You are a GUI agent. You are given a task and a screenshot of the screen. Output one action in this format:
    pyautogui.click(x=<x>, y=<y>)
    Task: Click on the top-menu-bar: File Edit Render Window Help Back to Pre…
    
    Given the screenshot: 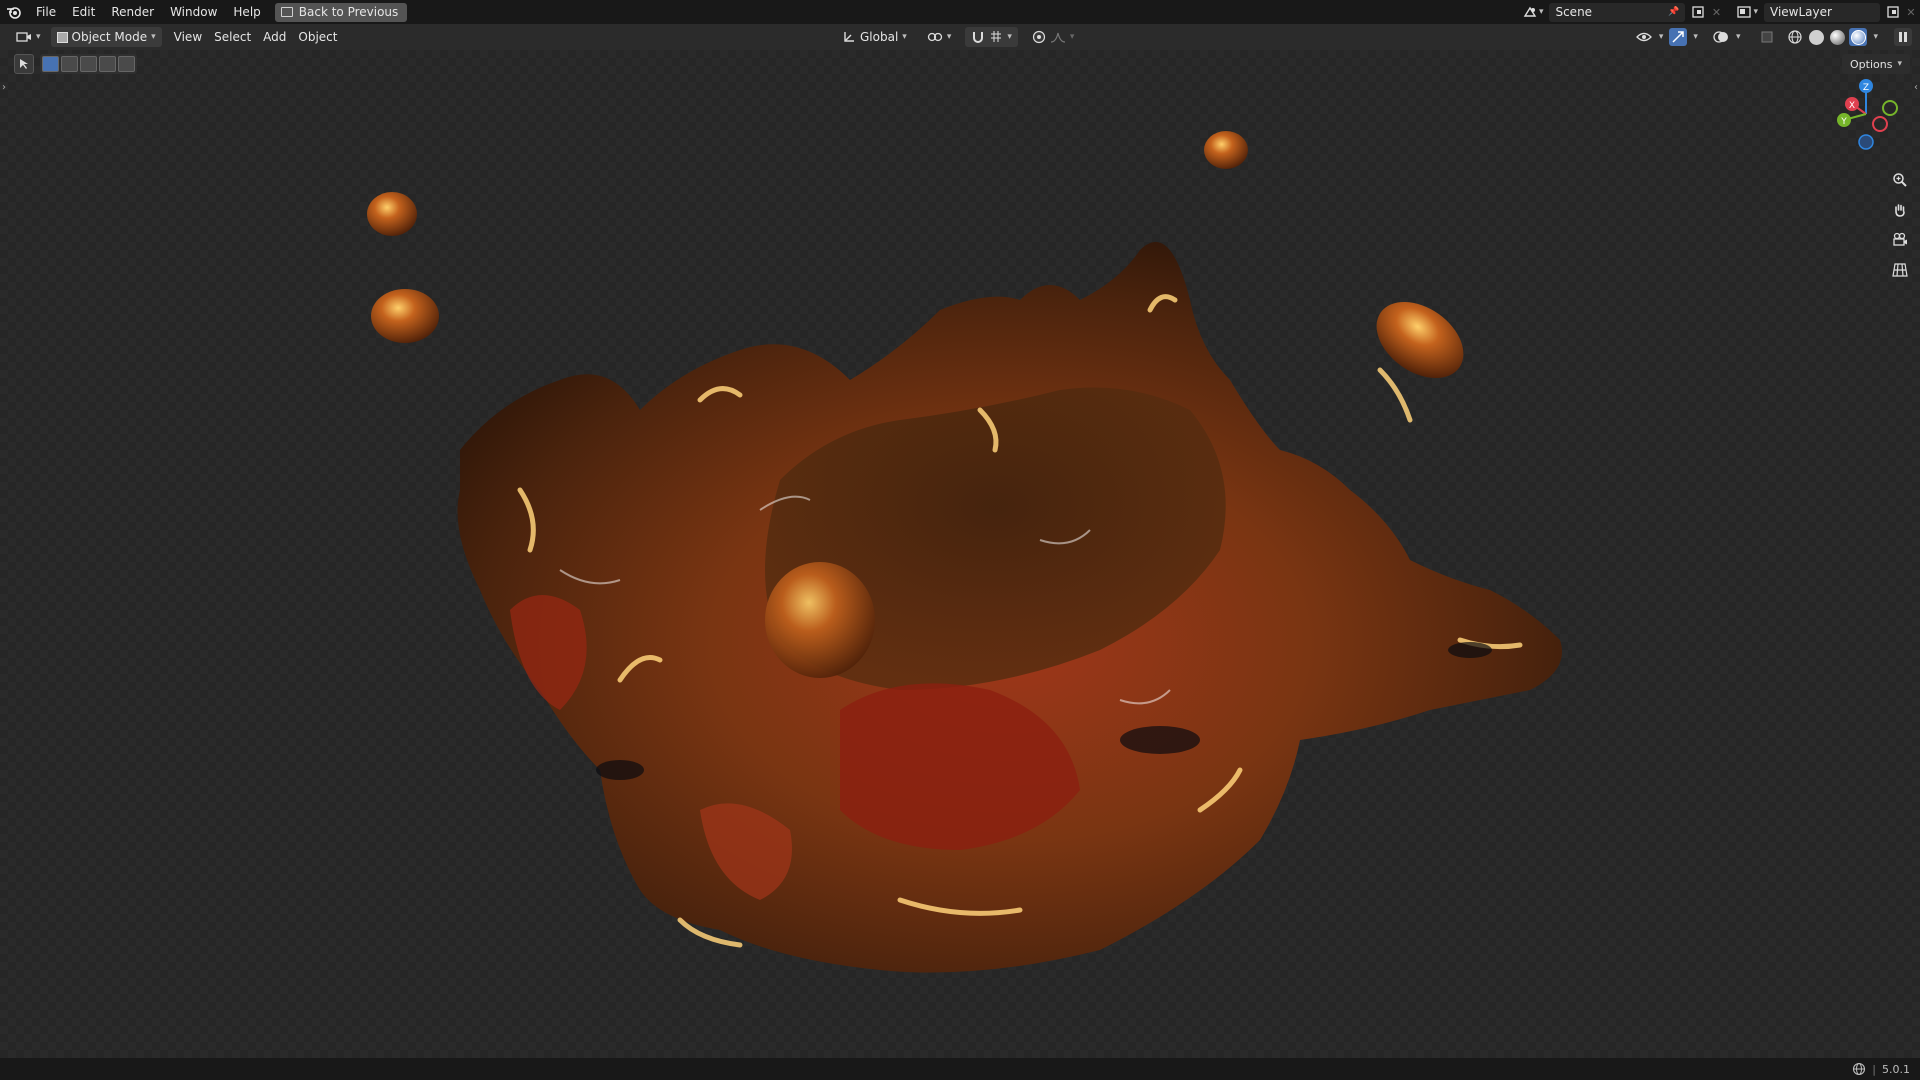 What is the action you would take?
    pyautogui.click(x=960, y=12)
    